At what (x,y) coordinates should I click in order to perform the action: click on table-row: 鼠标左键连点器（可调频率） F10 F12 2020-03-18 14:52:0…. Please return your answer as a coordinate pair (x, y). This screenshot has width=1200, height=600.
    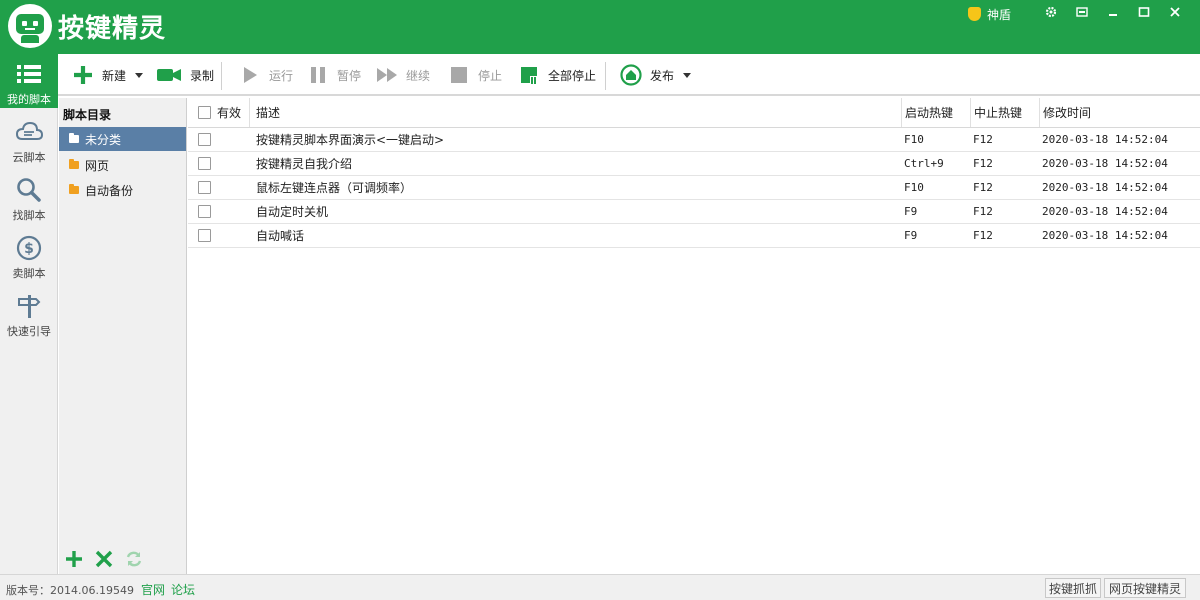
    Looking at the image, I should click on (694, 188).